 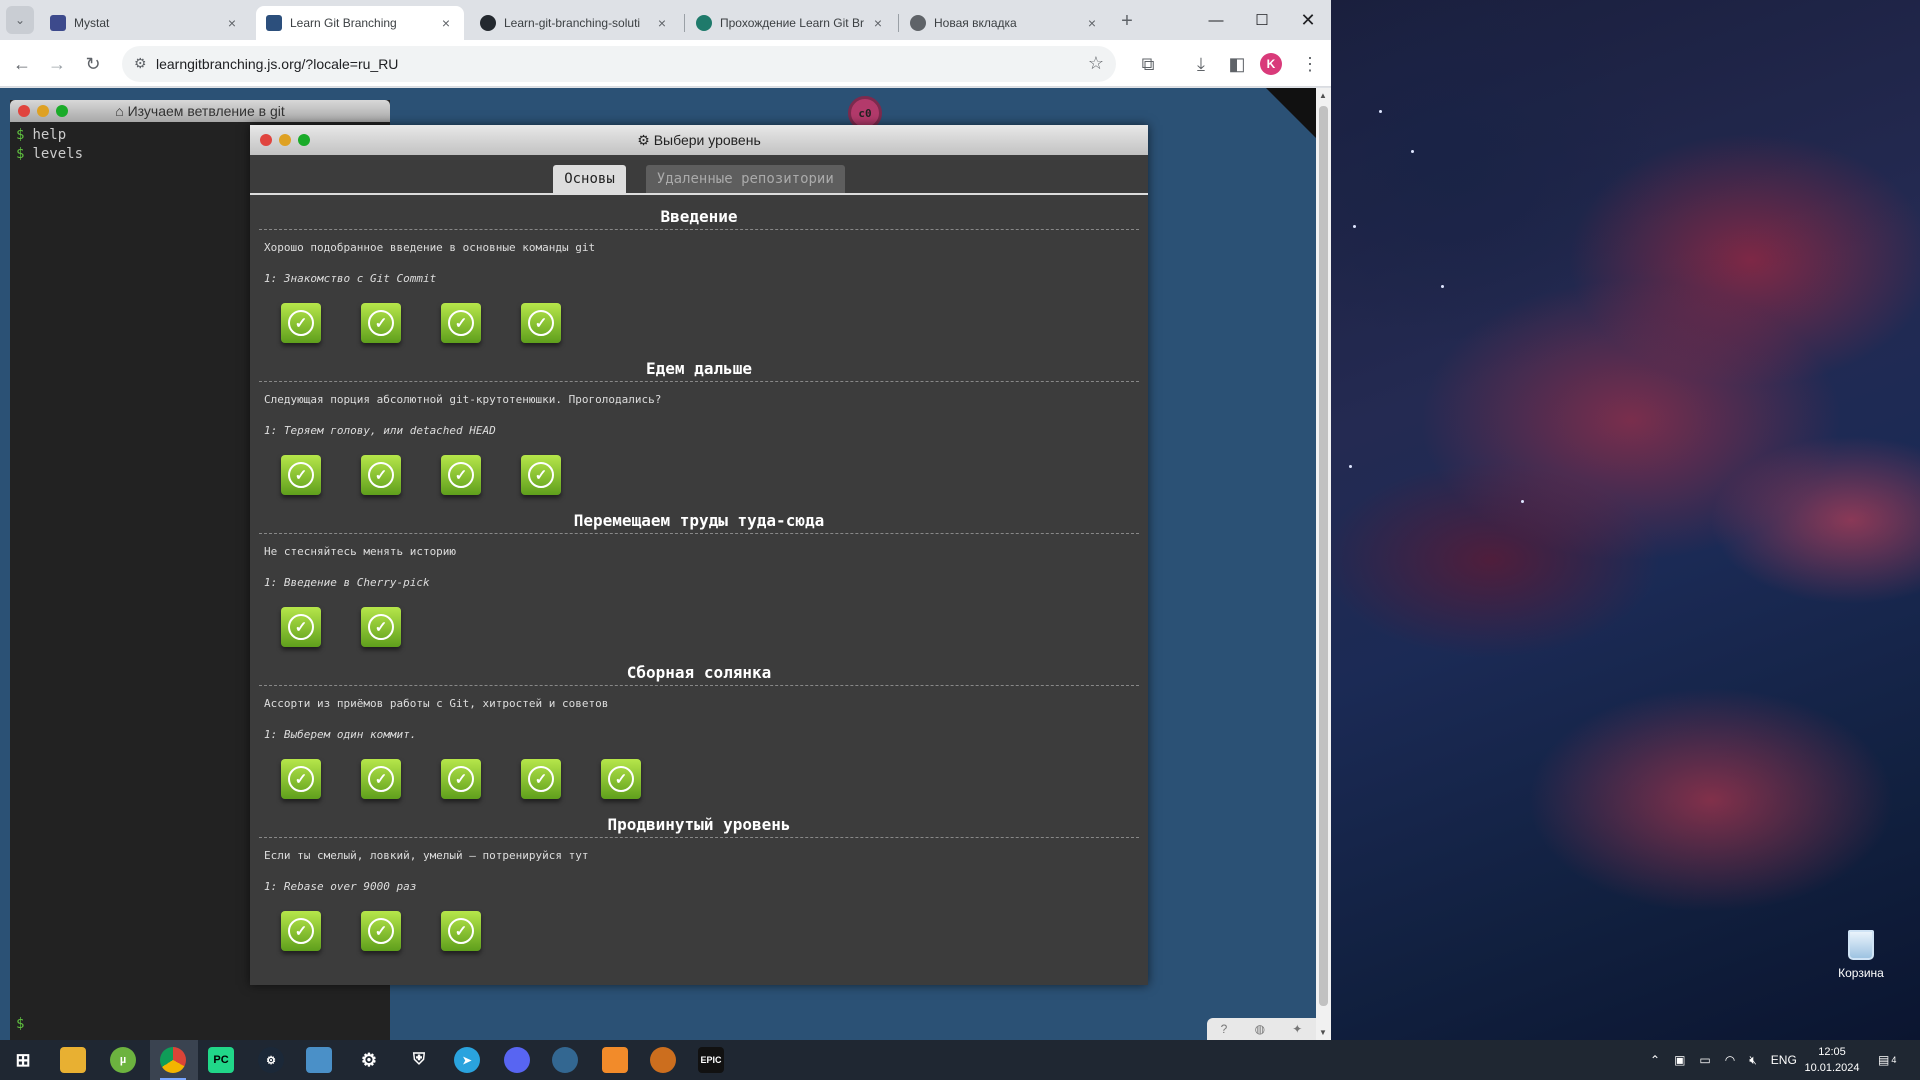 I want to click on epic-games-icon: EPIC, so click(x=711, y=1060).